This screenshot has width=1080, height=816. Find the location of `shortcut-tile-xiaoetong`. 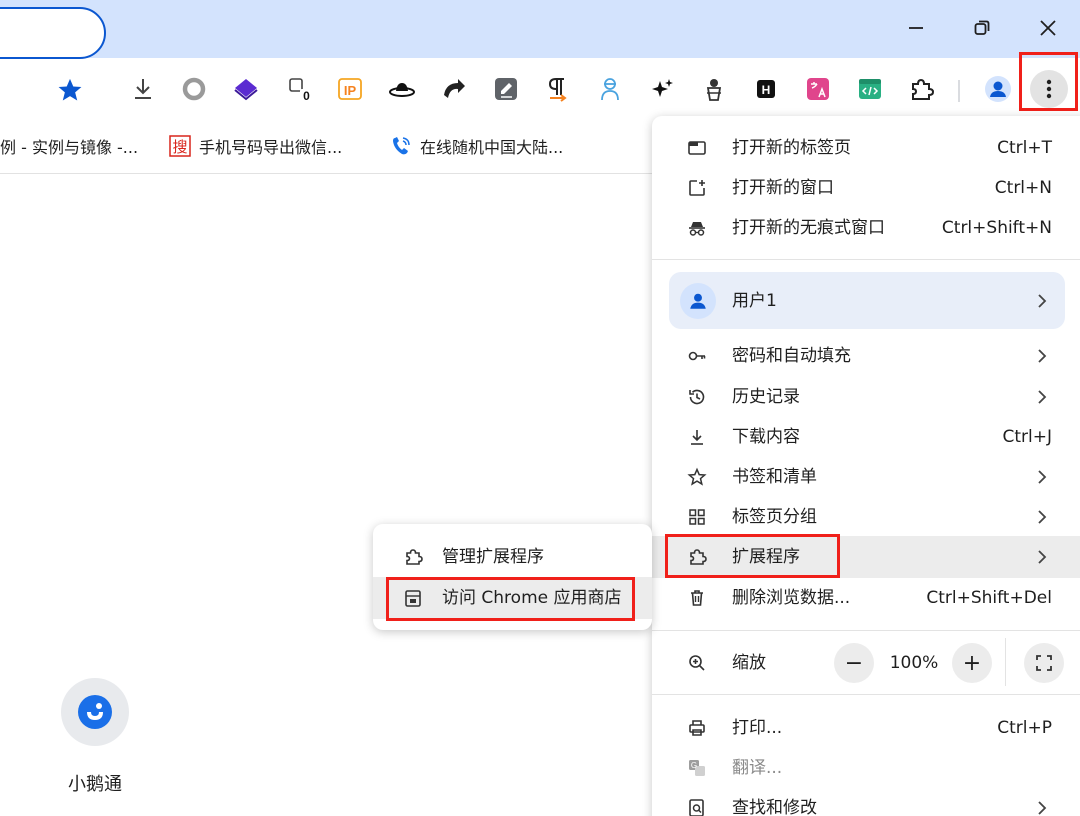

shortcut-tile-xiaoetong is located at coordinates (95, 712).